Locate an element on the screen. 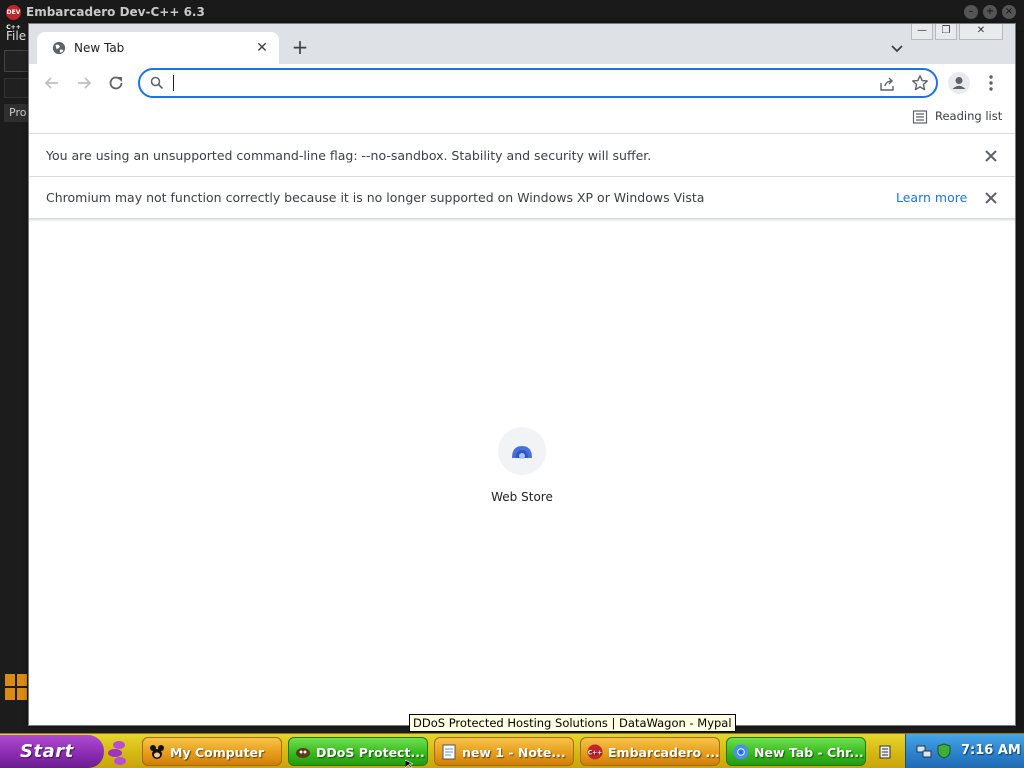 The image size is (1024, 768). reading-list-icon is located at coordinates (920, 117).